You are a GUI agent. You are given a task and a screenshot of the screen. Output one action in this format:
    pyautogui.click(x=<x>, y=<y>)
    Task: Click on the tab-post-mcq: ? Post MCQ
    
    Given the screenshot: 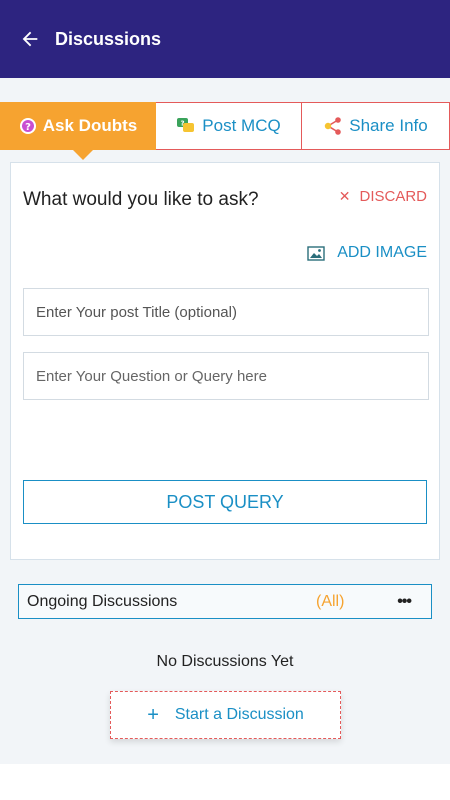 What is the action you would take?
    pyautogui.click(x=229, y=126)
    